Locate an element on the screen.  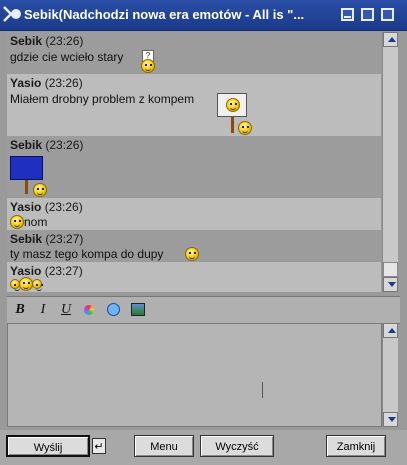
blue-sign-emoticon-icon is located at coordinates (26, 168).